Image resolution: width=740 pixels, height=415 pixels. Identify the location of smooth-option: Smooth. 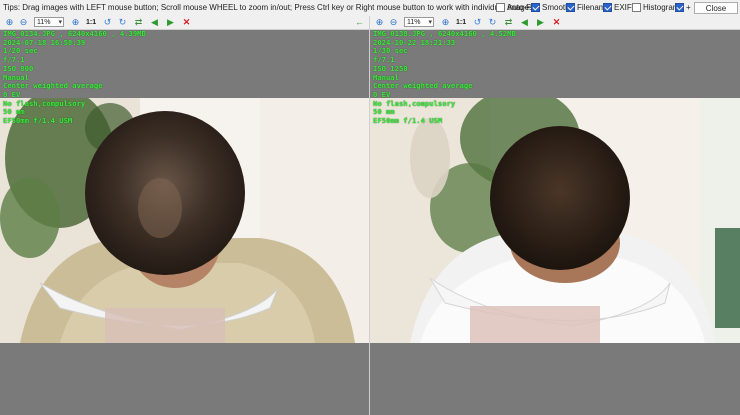
(550, 7).